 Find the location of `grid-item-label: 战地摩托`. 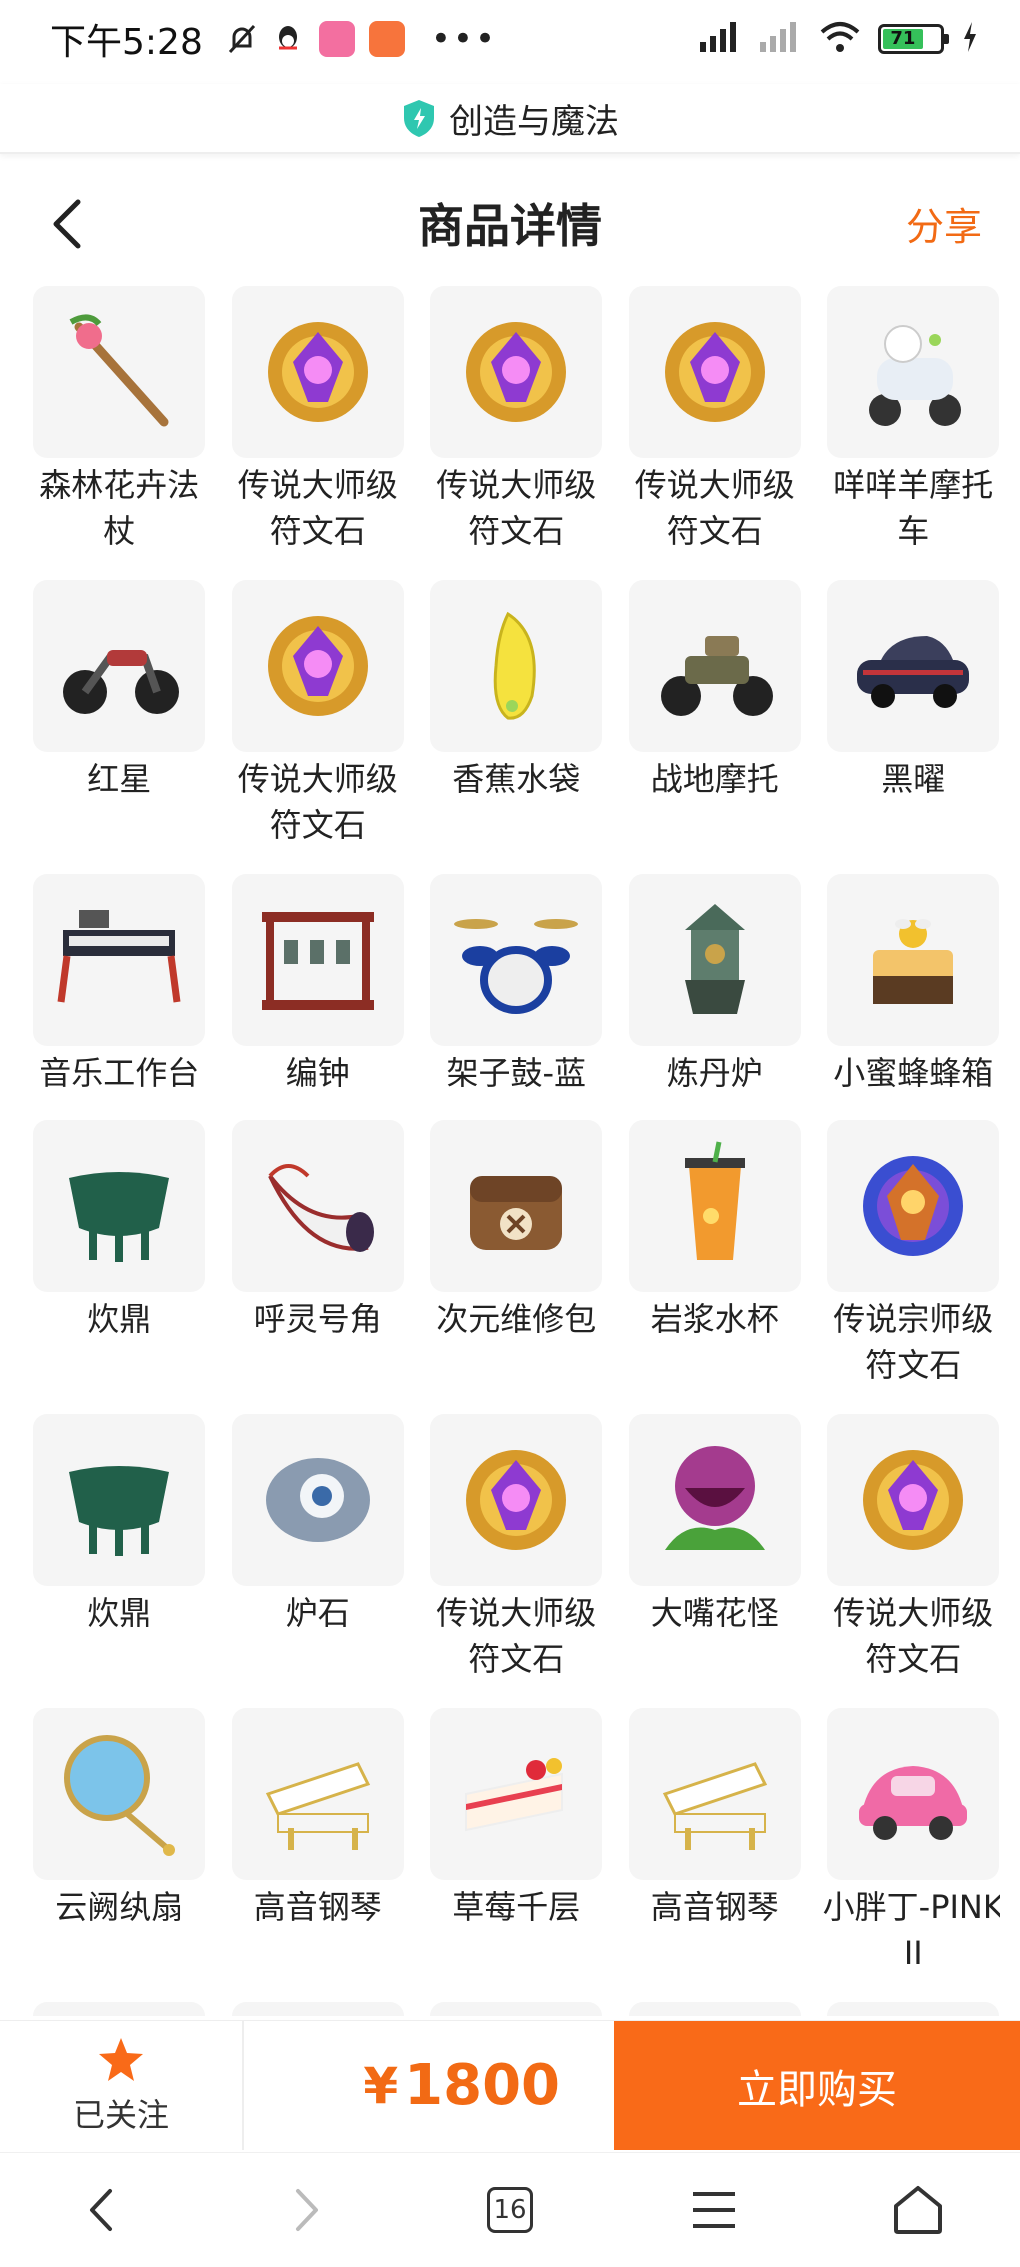

grid-item-label: 战地摩托 is located at coordinates (714, 779).